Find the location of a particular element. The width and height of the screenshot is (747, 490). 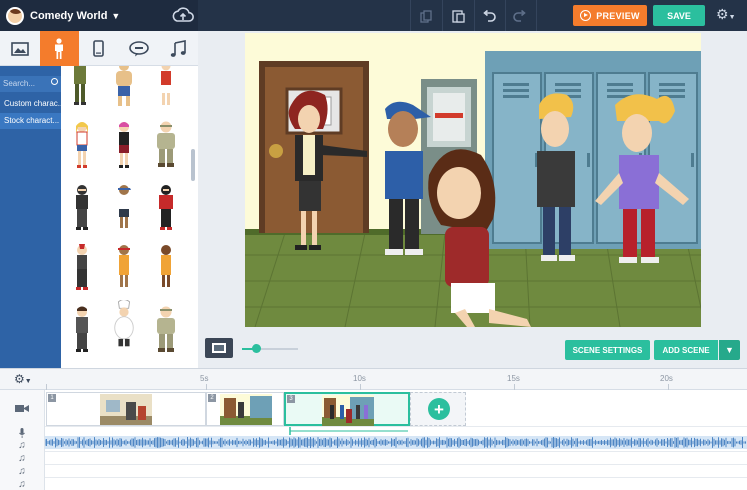

timeline-settings-icon: ⚙▼ is located at coordinates (23, 379).